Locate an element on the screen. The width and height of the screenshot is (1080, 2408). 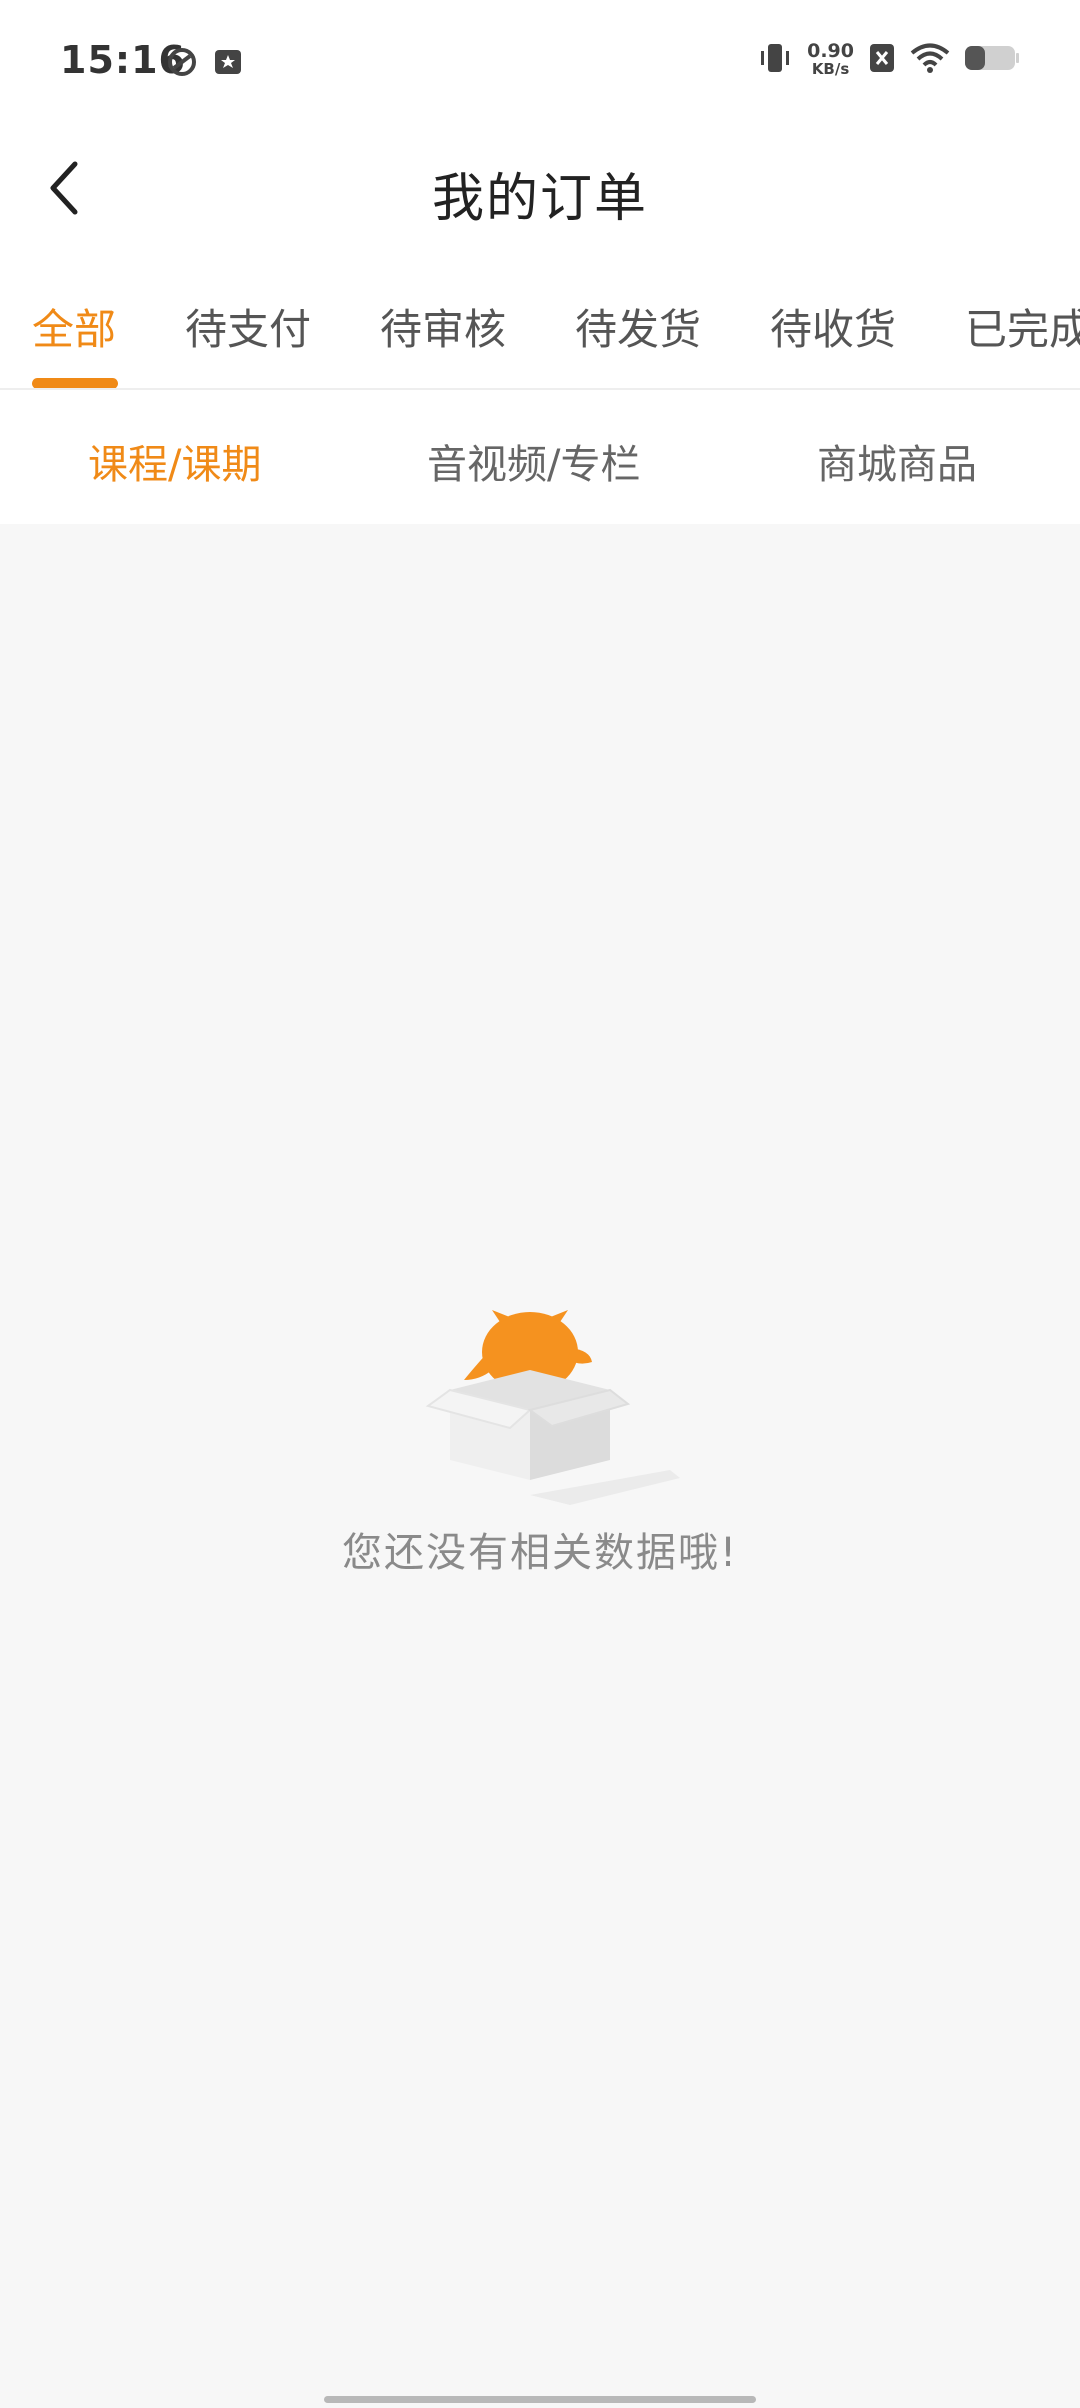
net-speed-unit: KB/s is located at coordinates (830, 69).